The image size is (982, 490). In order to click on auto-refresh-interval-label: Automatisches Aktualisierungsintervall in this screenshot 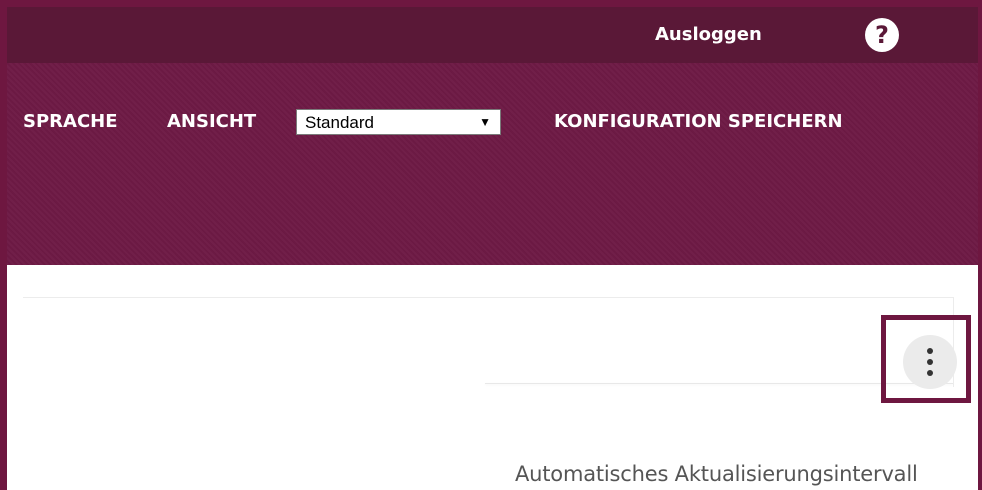, I will do `click(716, 474)`.